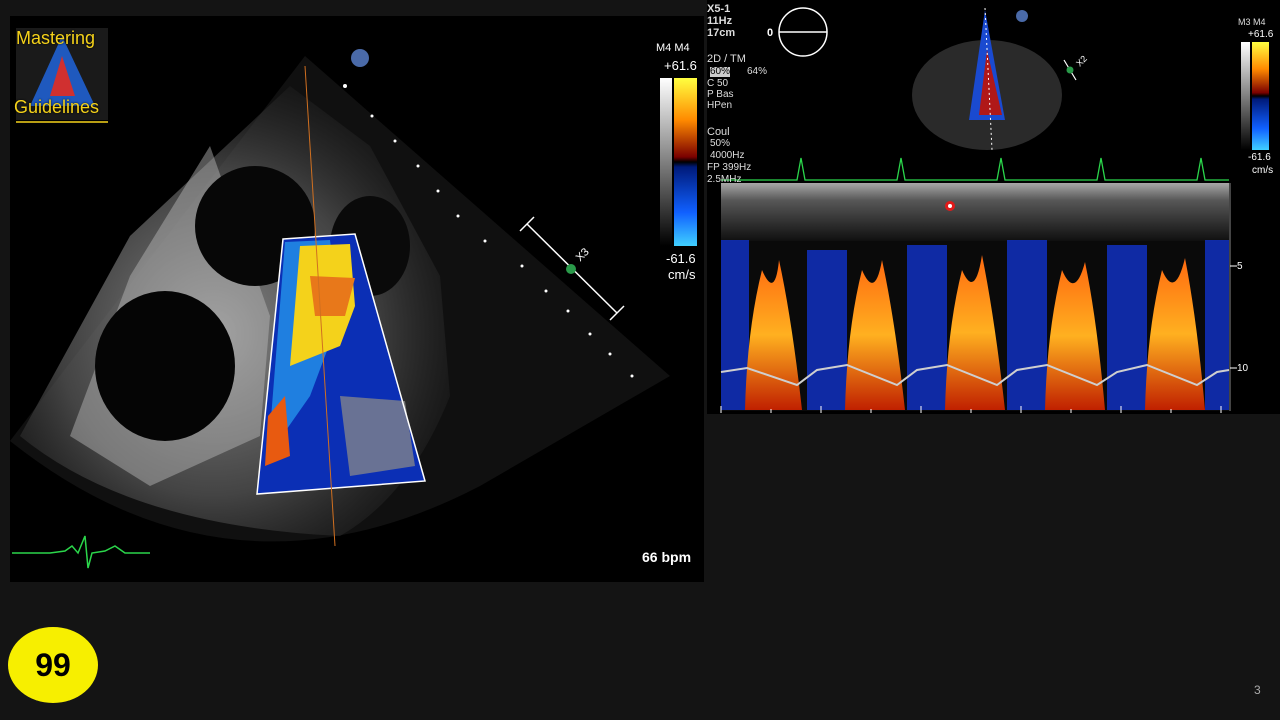 The height and width of the screenshot is (720, 1280). Describe the element at coordinates (720, 105) in the screenshot. I see `harmonic-label: HPen` at that location.